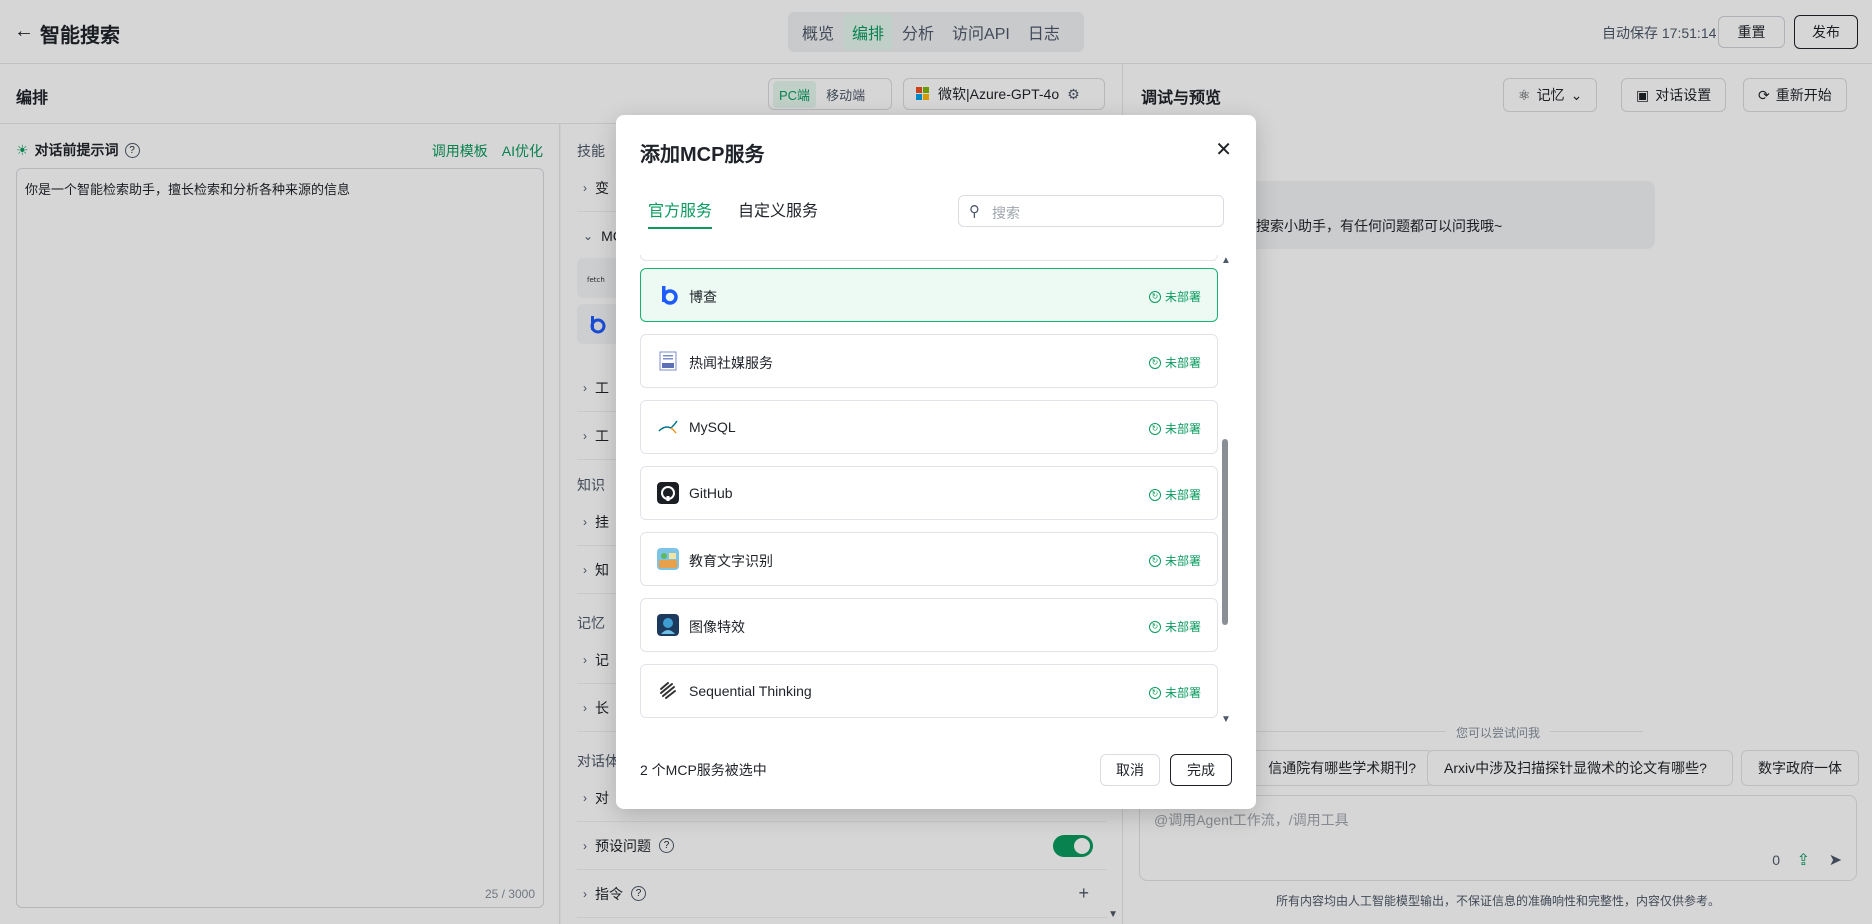 The height and width of the screenshot is (924, 1872). Describe the element at coordinates (668, 690) in the screenshot. I see `sequential-thinking-logo-icon` at that location.